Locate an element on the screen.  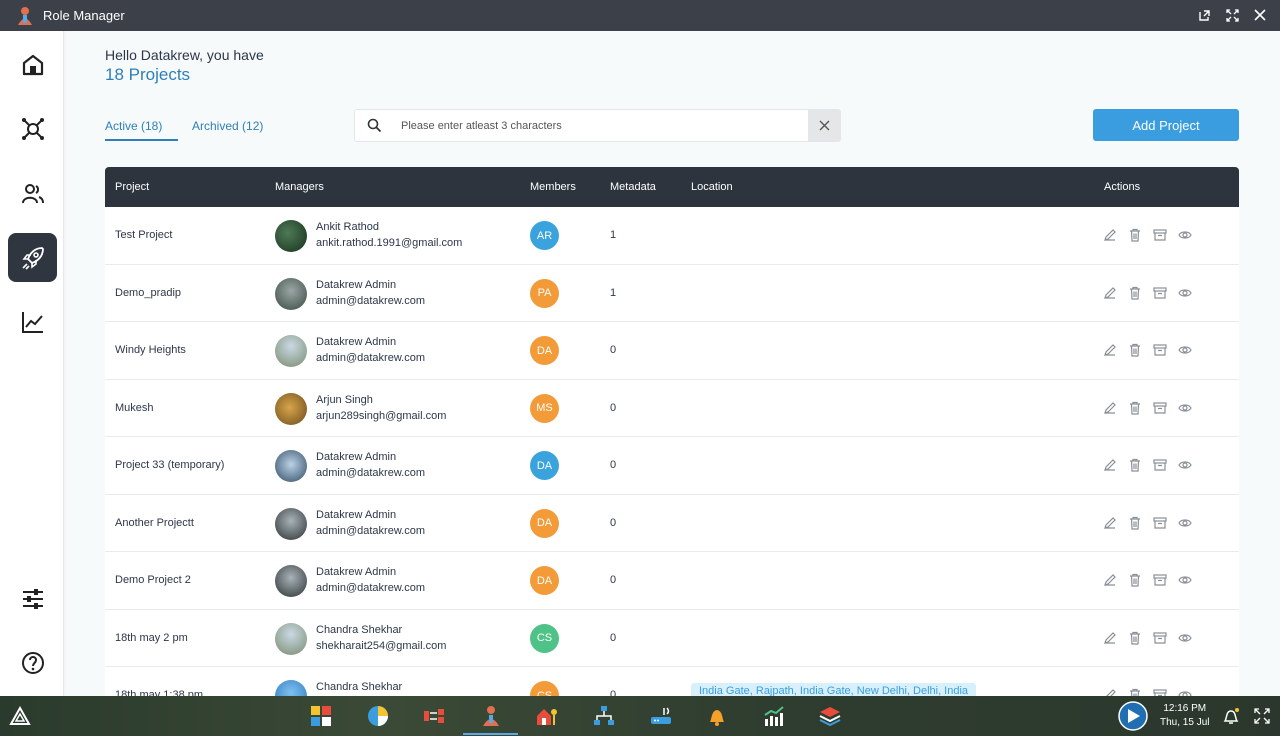
help-icon is located at coordinates (32, 662).